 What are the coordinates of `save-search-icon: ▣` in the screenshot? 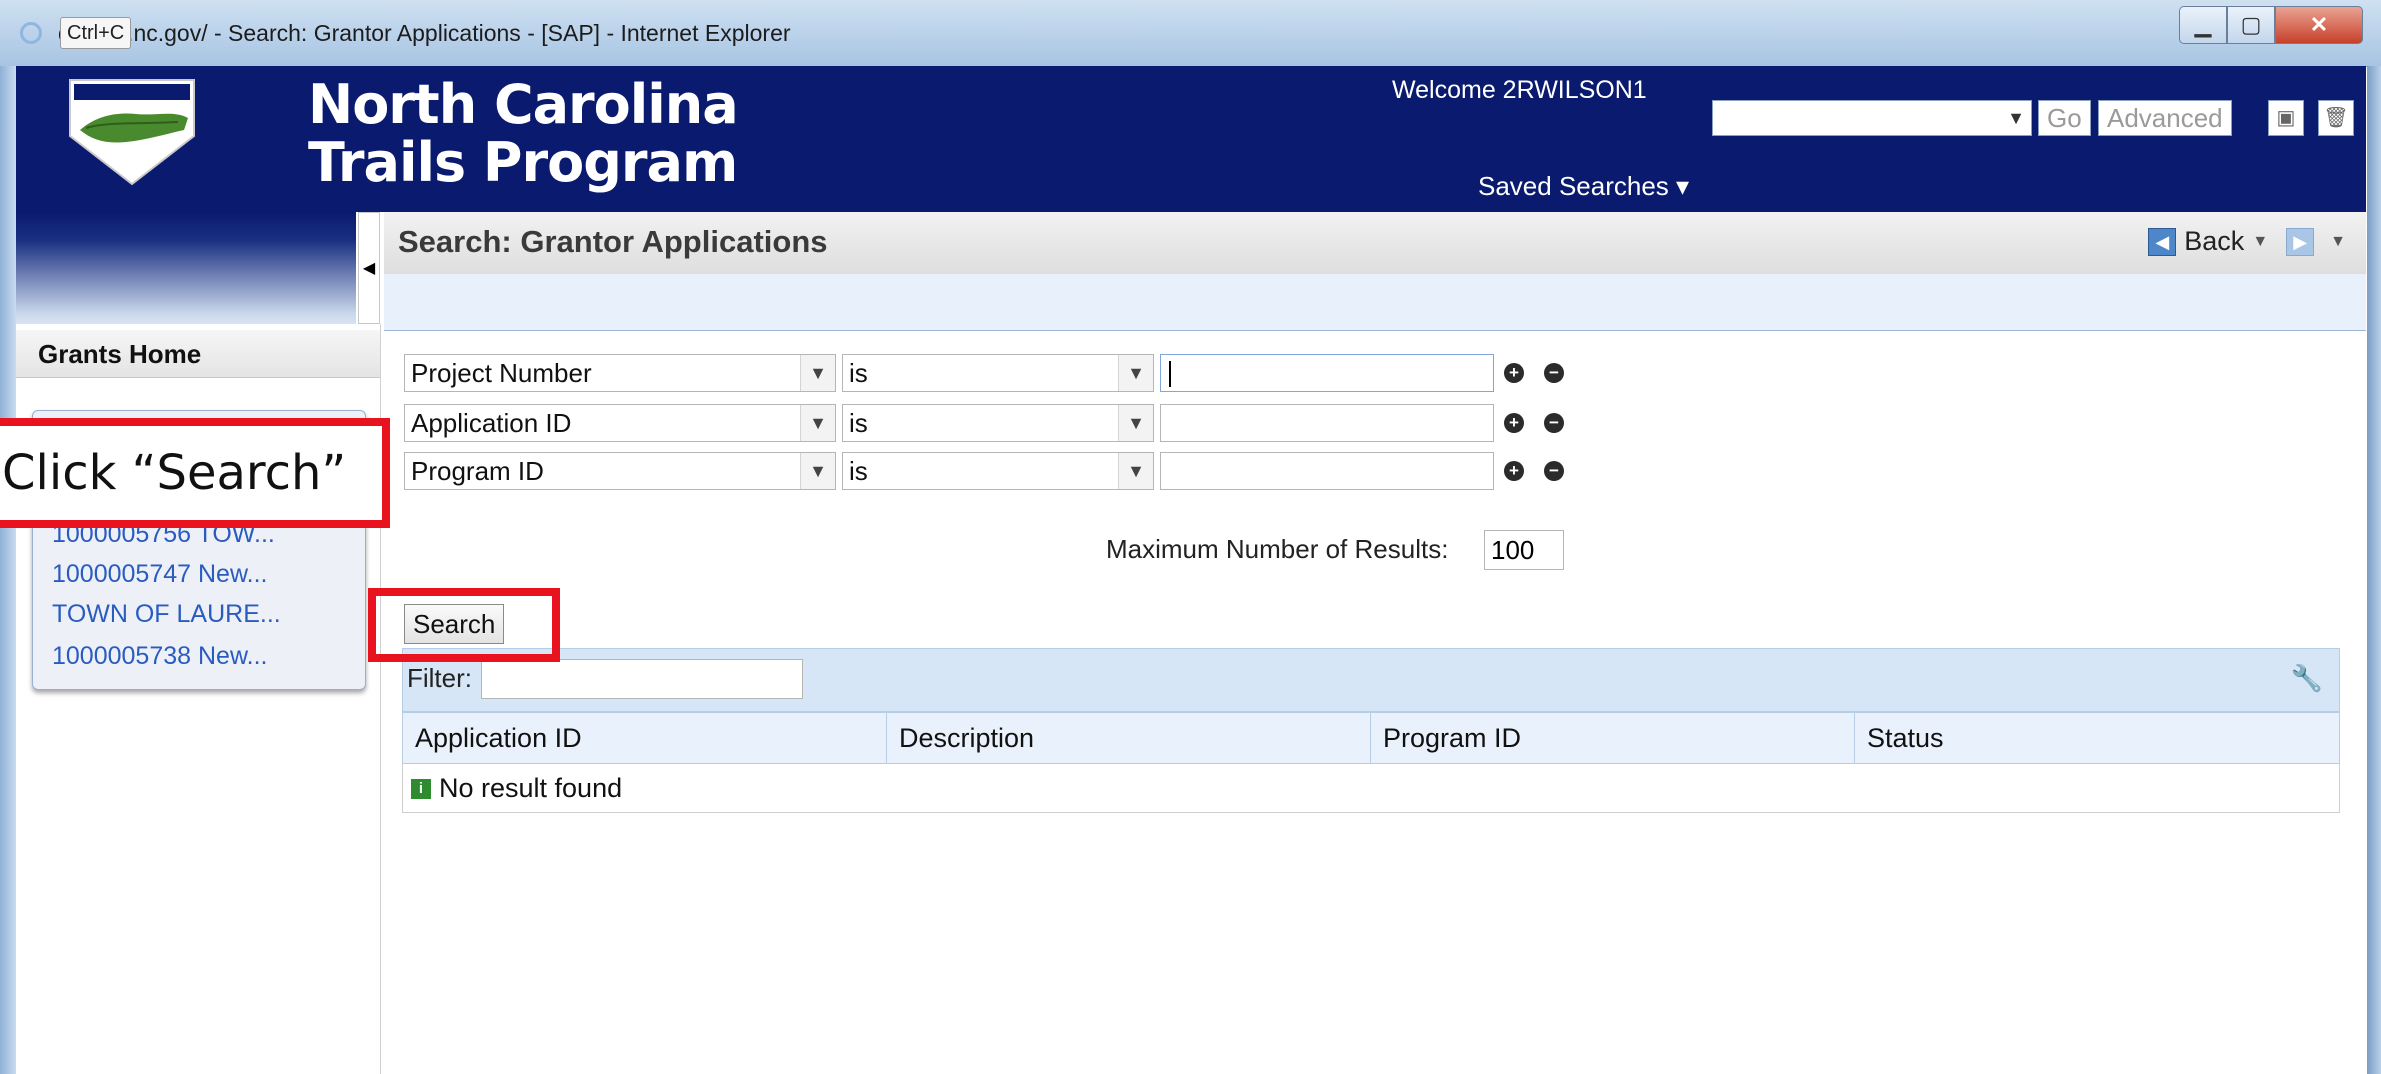 It's located at (2286, 118).